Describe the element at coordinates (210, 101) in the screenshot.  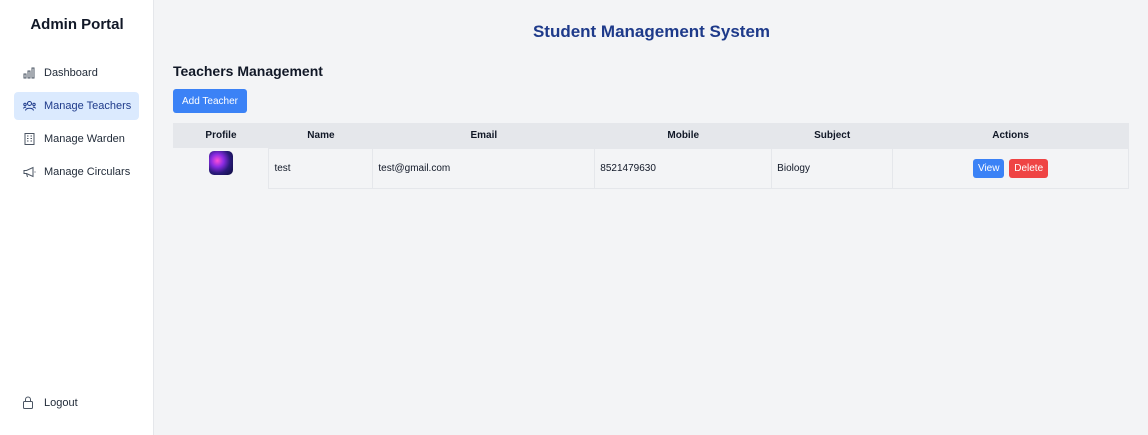
I see `add-teacher-button: Add Teacher` at that location.